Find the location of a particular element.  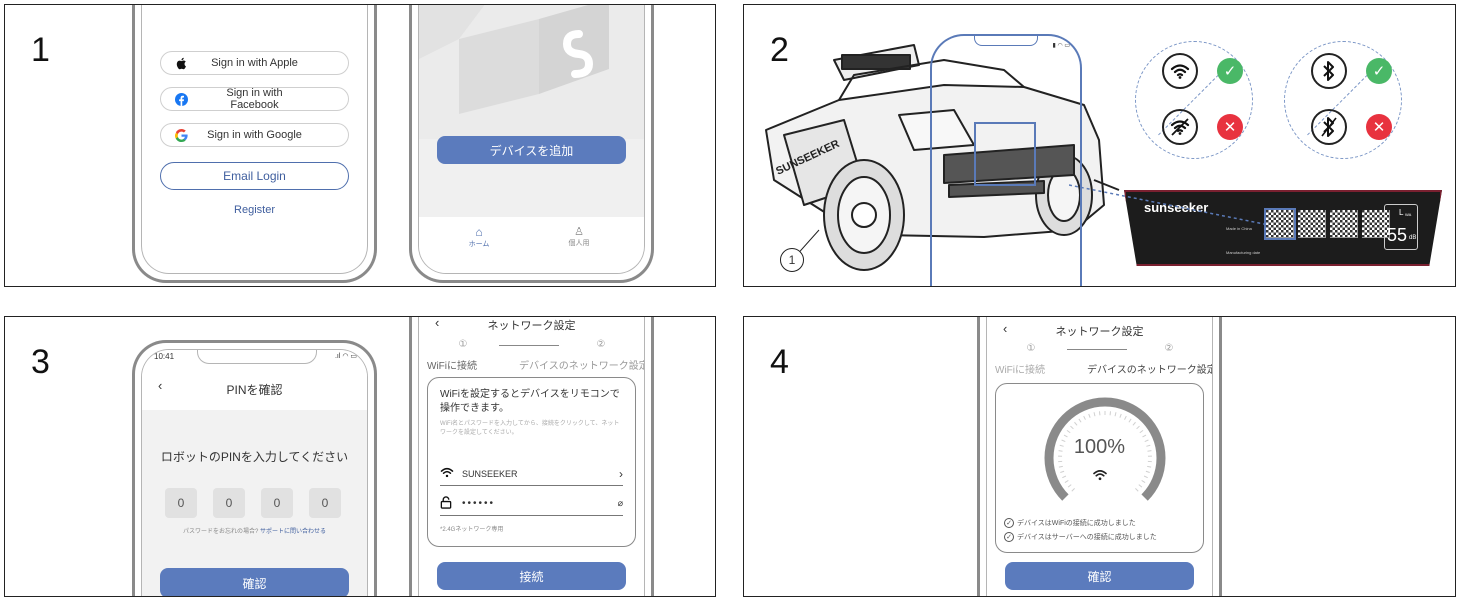

bluetooth-off-icon is located at coordinates (1329, 127).